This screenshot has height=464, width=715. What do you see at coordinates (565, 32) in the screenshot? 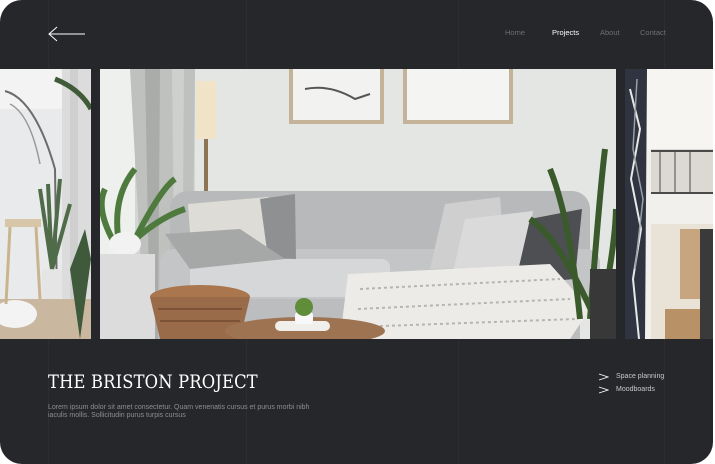
I see `nav-projects: Projects` at bounding box center [565, 32].